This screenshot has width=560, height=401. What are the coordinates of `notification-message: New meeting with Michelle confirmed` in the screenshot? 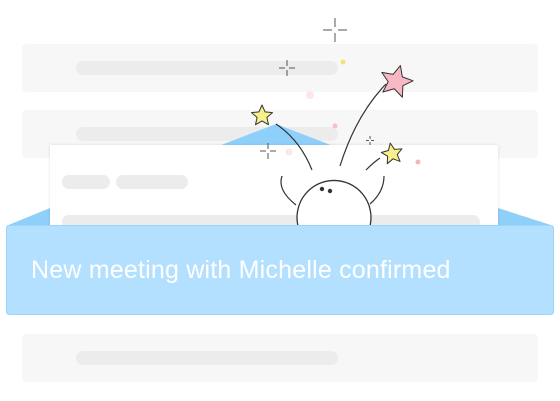 It's located at (241, 269).